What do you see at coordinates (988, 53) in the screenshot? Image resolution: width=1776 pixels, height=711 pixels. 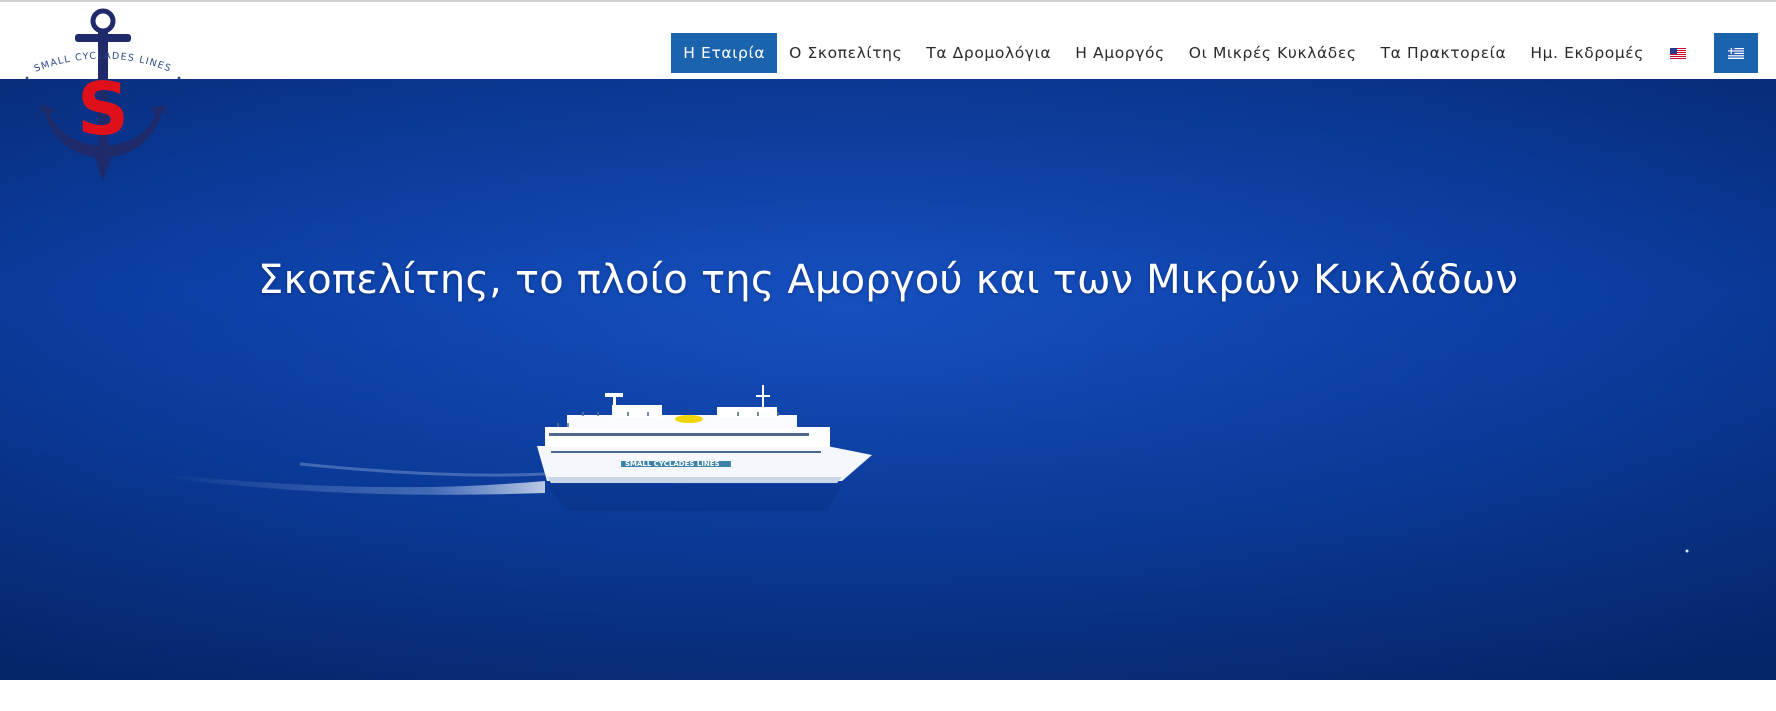 I see `nav-item-schedules: Τα Δρομολόγια` at bounding box center [988, 53].